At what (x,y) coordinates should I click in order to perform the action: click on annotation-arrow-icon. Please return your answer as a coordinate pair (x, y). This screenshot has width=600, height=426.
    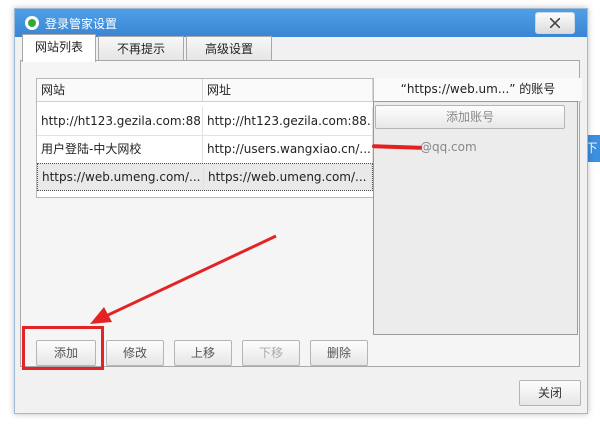
    Looking at the image, I should click on (183, 279).